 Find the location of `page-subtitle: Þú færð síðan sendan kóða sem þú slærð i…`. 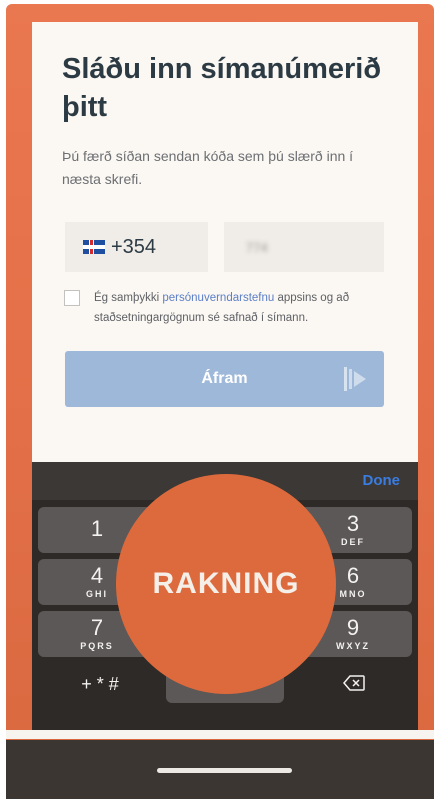

page-subtitle: Þú færð síðan sendan kóða sem þú slærð i… is located at coordinates (208, 167).